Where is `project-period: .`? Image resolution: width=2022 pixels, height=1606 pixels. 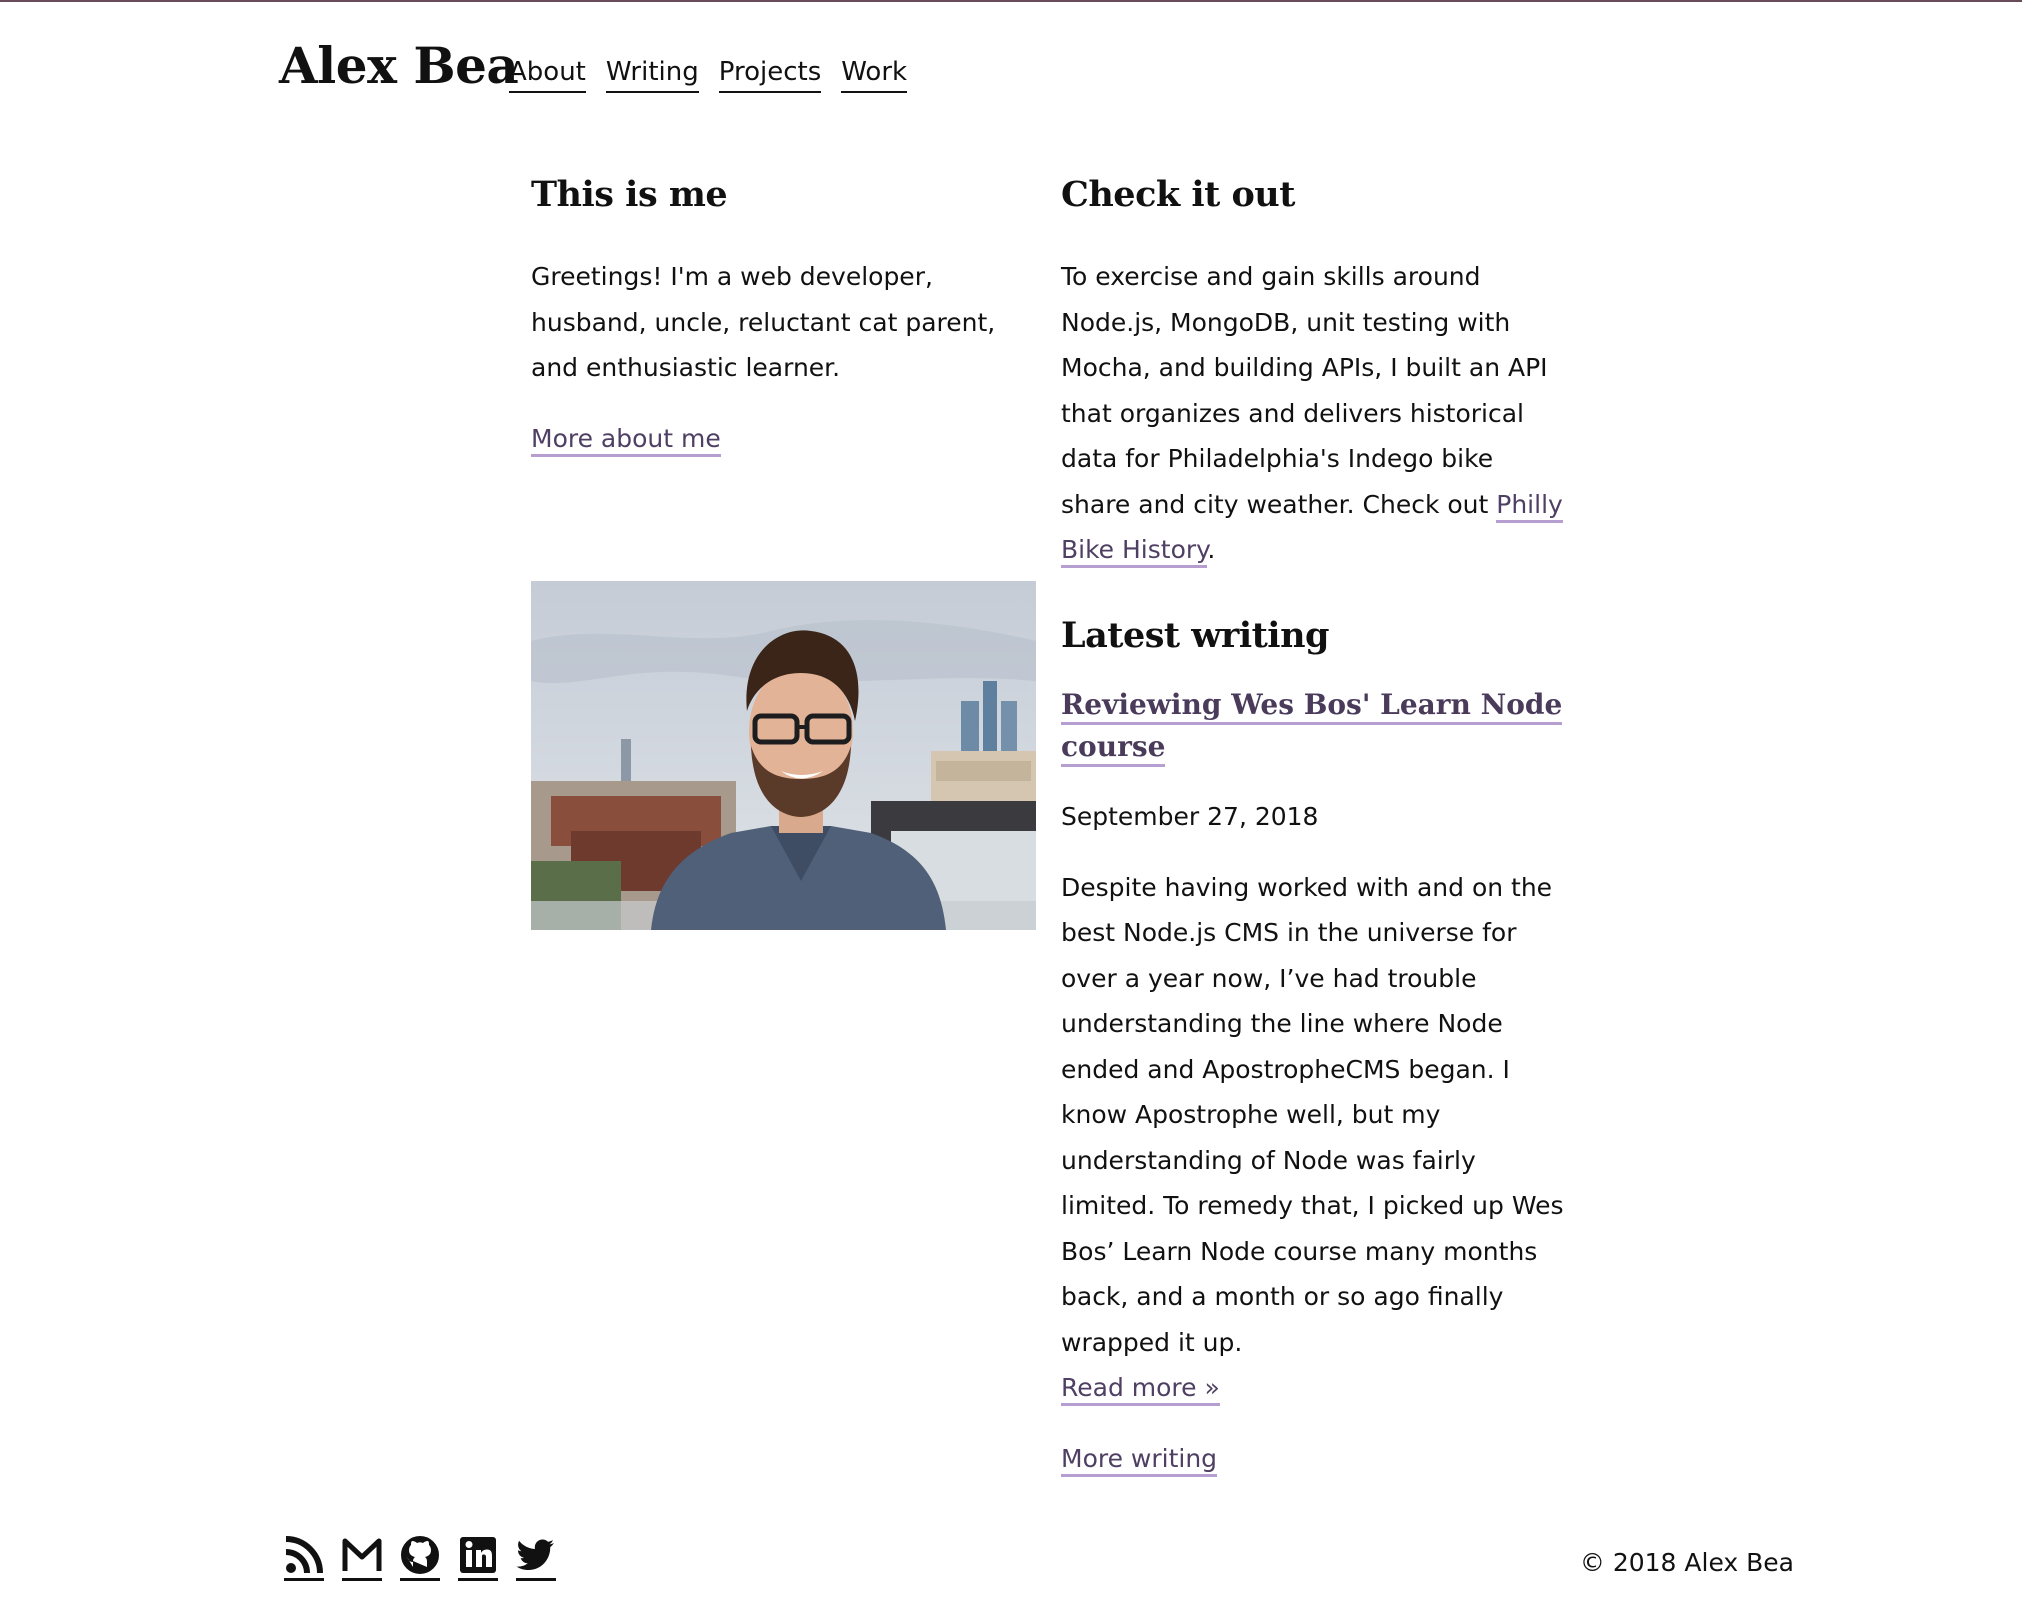
project-period: . is located at coordinates (1211, 549).